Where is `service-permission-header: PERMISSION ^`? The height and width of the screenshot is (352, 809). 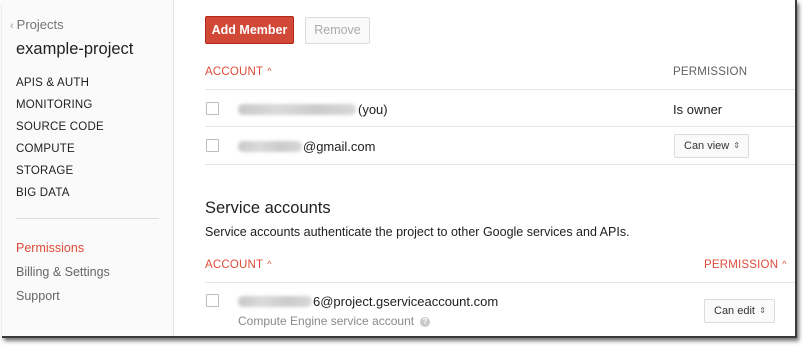
service-permission-header: PERMISSION ^ is located at coordinates (745, 265).